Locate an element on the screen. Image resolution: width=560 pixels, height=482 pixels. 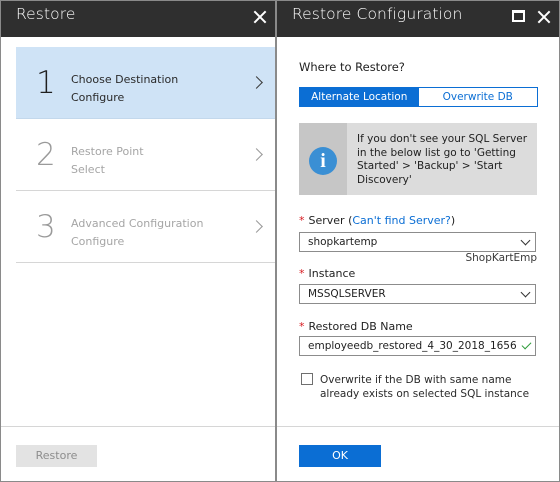
step-restore-point: 2 Restore Point Select is located at coordinates (148, 155).